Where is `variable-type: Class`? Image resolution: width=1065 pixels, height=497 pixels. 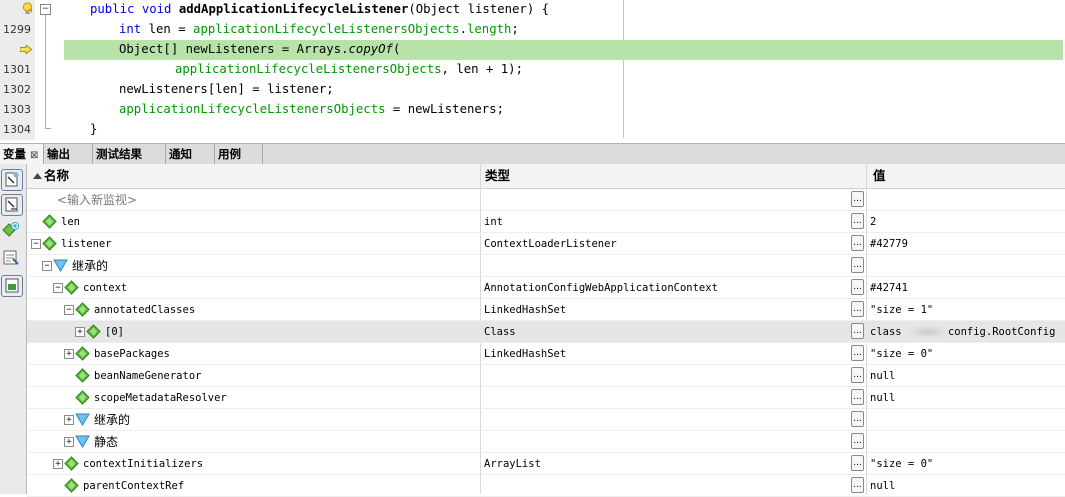 variable-type: Class is located at coordinates (500, 332).